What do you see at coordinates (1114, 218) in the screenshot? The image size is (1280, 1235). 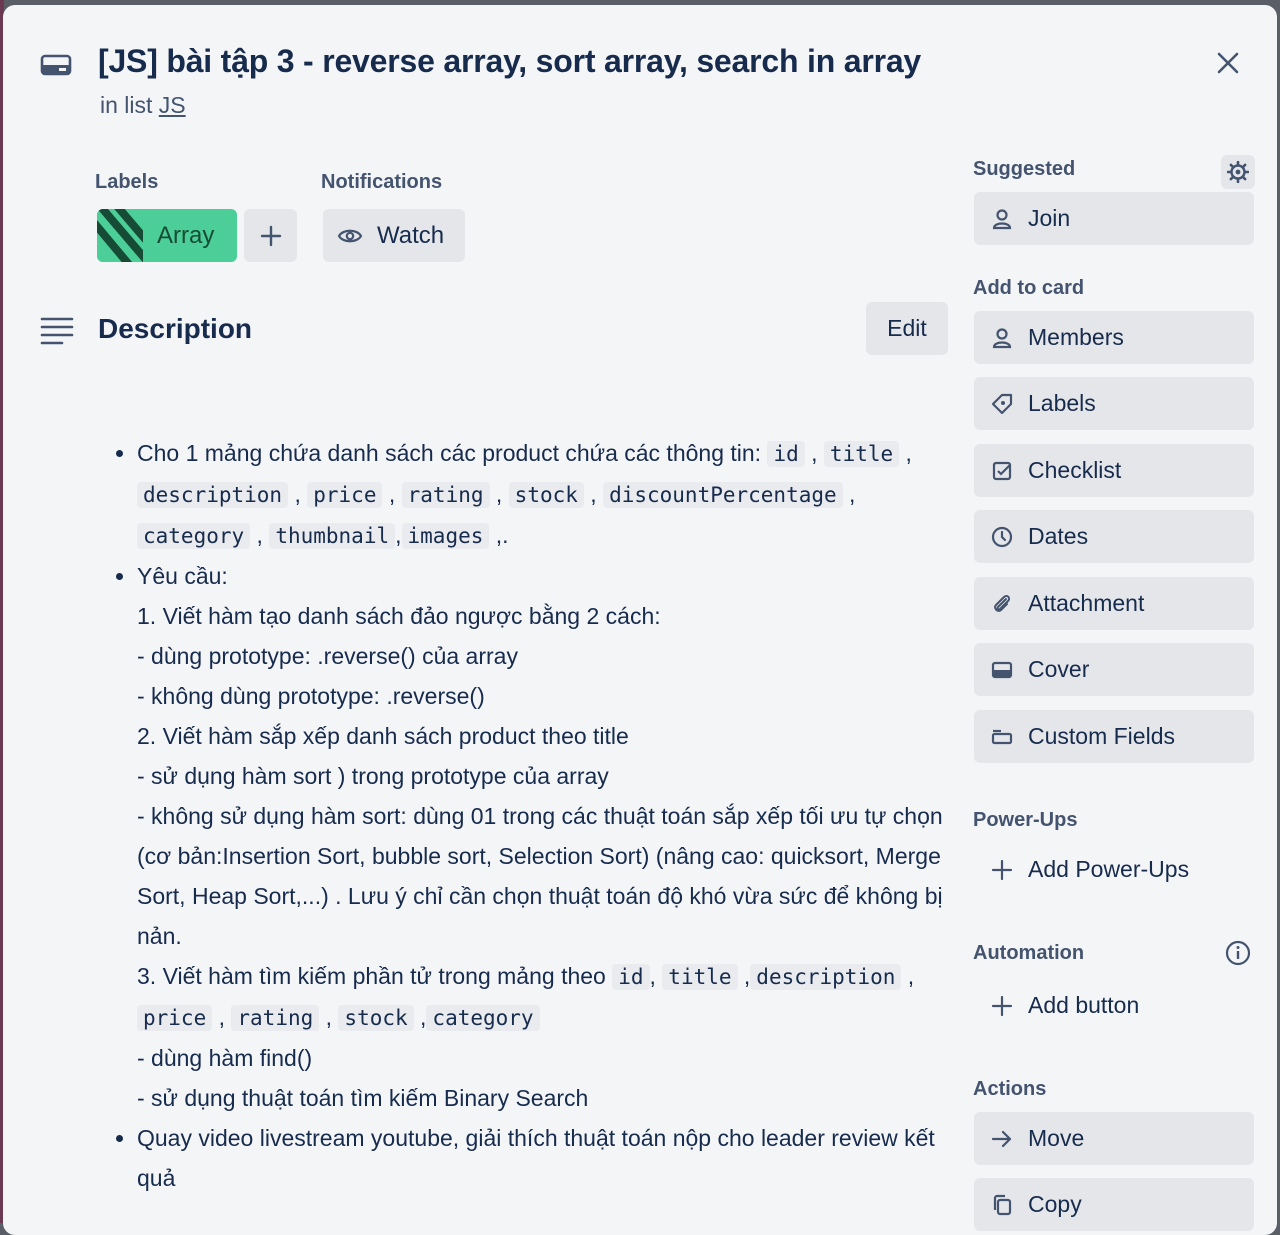 I see `join-button: Join` at bounding box center [1114, 218].